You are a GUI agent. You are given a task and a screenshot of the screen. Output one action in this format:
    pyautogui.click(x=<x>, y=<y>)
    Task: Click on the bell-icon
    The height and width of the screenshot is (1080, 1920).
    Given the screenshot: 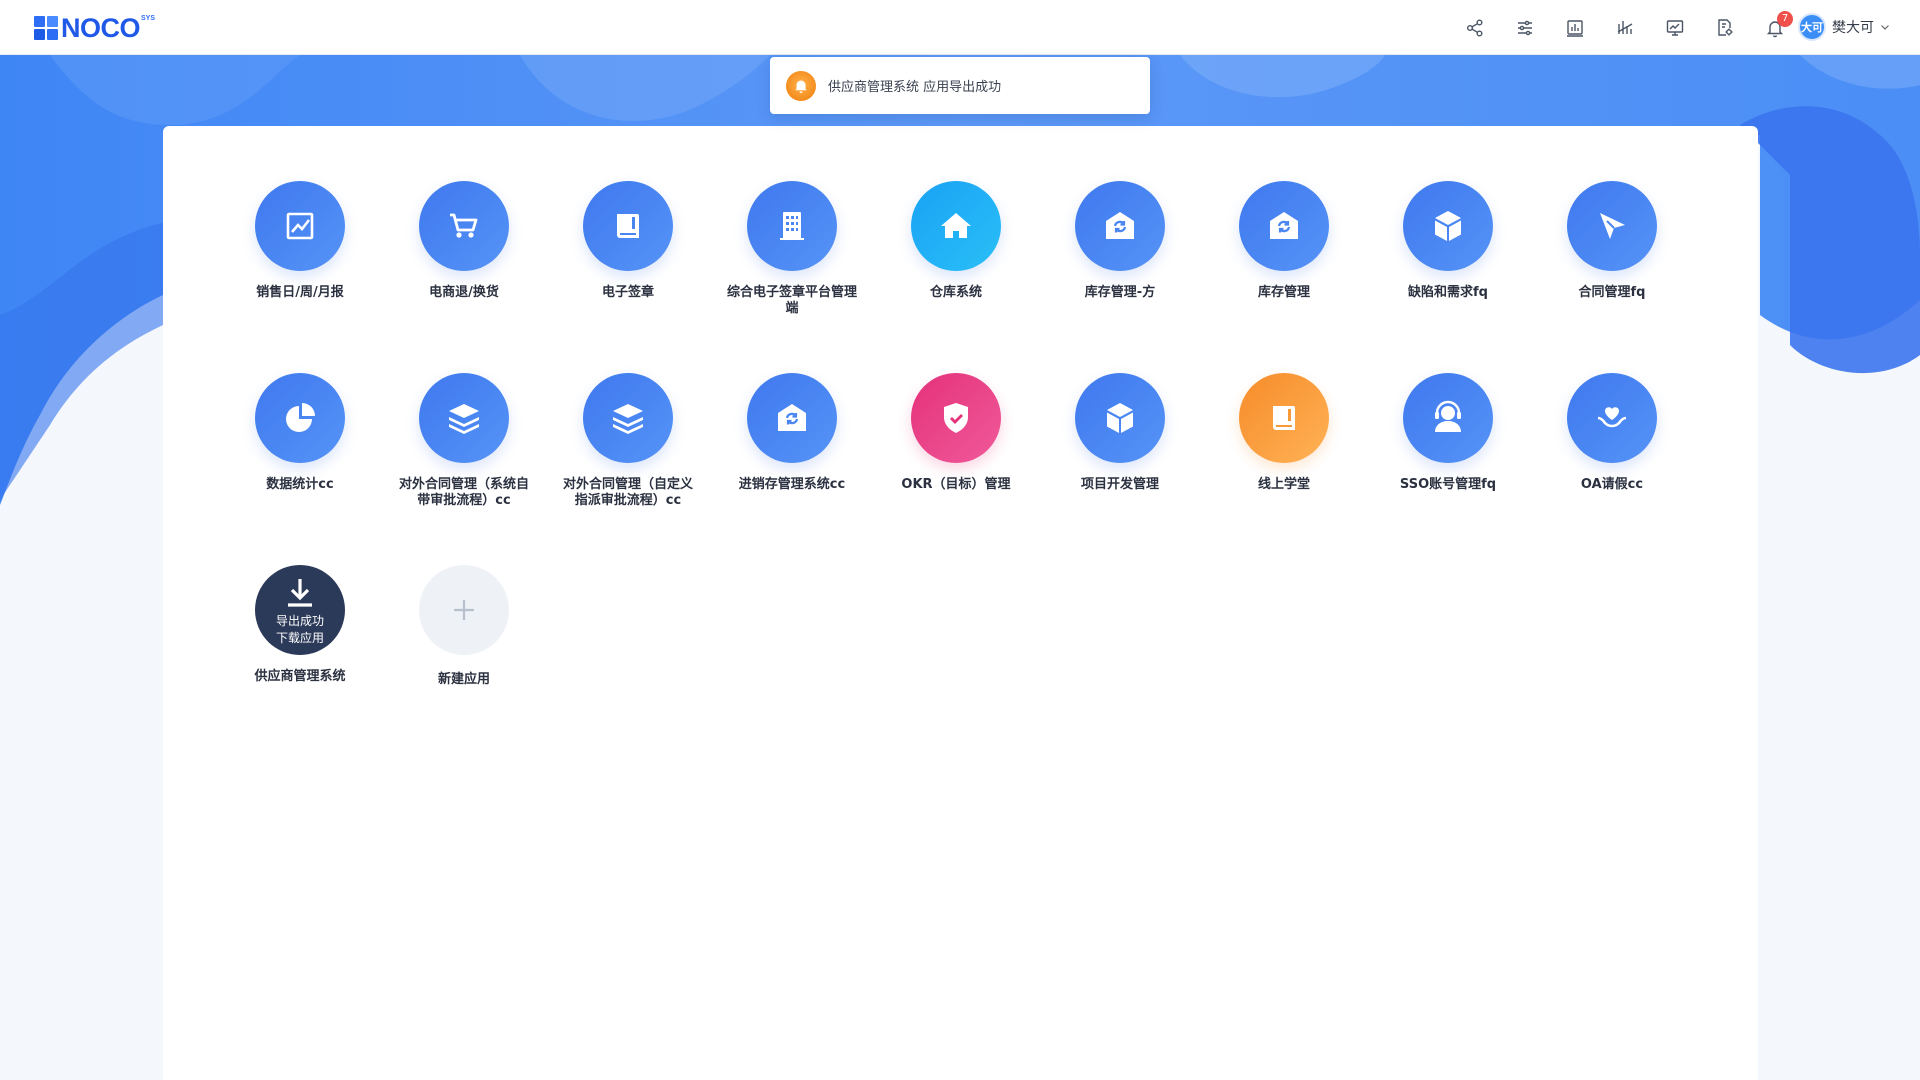 What is the action you would take?
    pyautogui.click(x=801, y=85)
    